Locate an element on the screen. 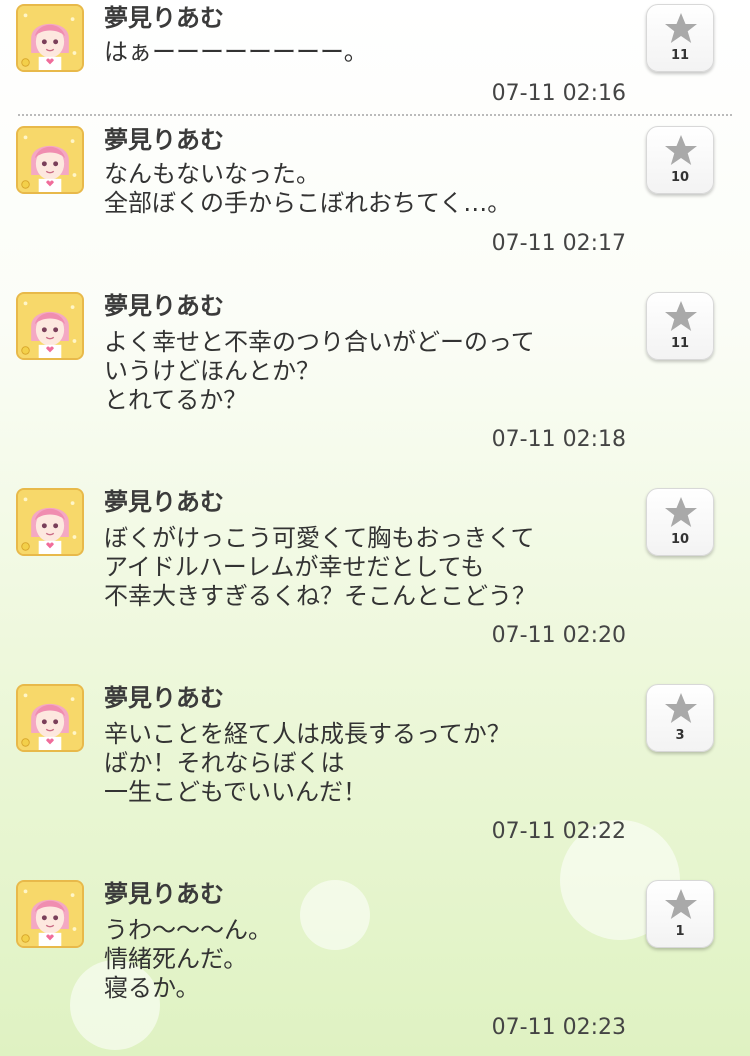 The width and height of the screenshot is (750, 1056). like-button: 1 is located at coordinates (680, 914).